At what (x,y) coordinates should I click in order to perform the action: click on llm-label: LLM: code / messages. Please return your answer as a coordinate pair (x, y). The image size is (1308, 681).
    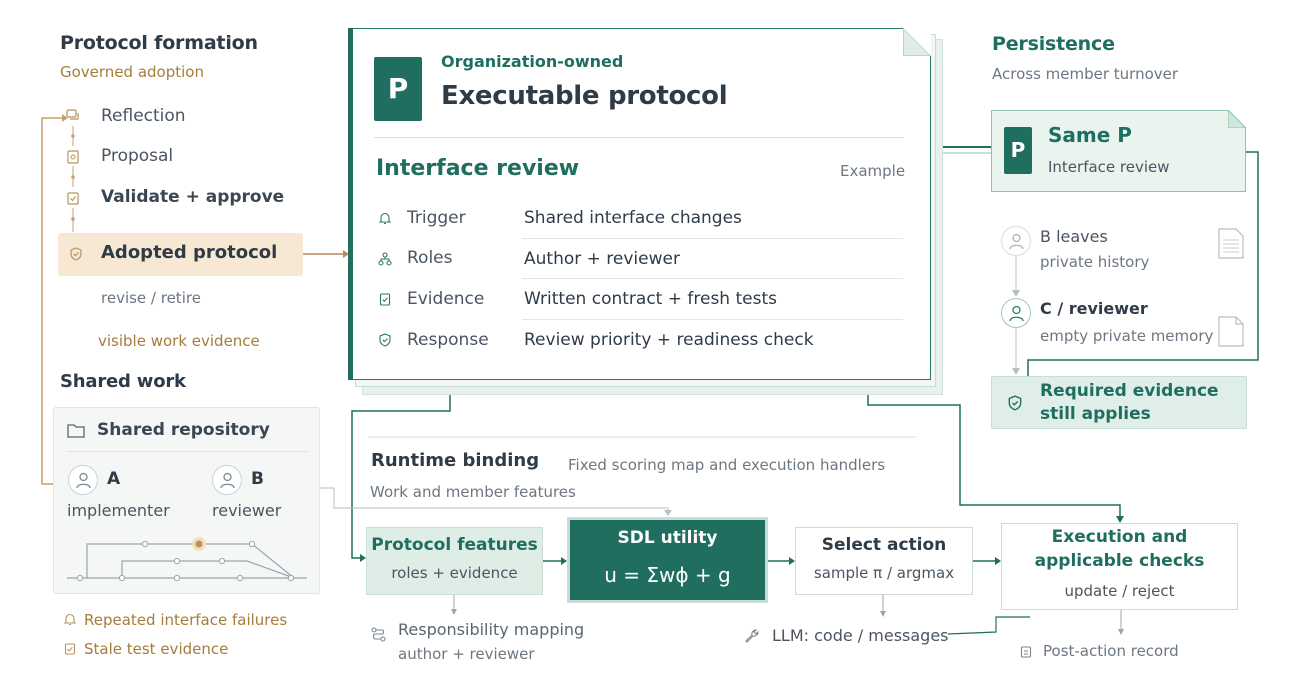
    Looking at the image, I should click on (860, 635).